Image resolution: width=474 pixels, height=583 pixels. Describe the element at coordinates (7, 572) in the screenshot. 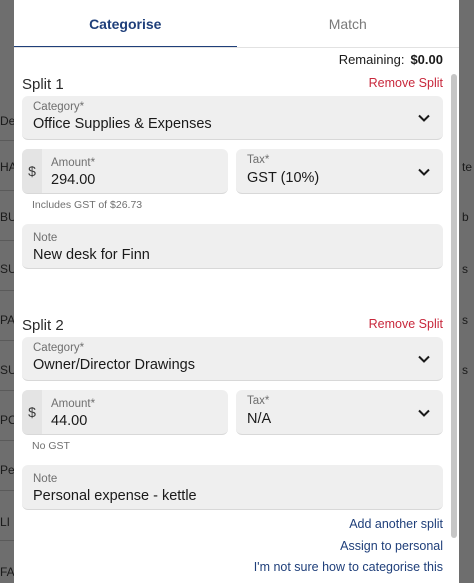

I see `bg-text: FA` at that location.